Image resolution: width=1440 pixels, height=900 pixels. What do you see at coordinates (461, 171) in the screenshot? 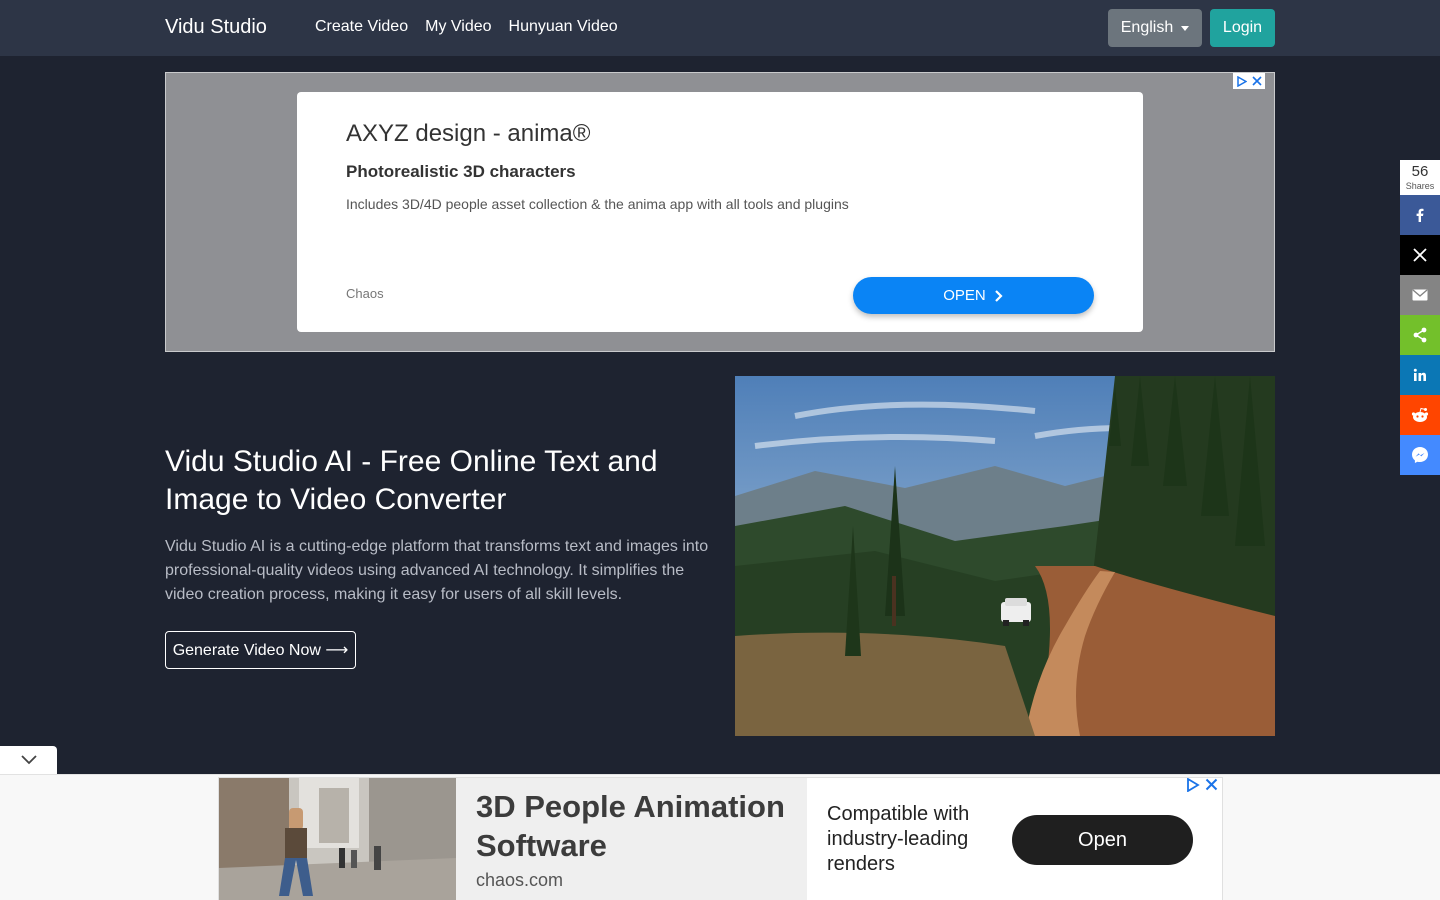
I see `ad-subtitle: Photorealistic 3D characters` at bounding box center [461, 171].